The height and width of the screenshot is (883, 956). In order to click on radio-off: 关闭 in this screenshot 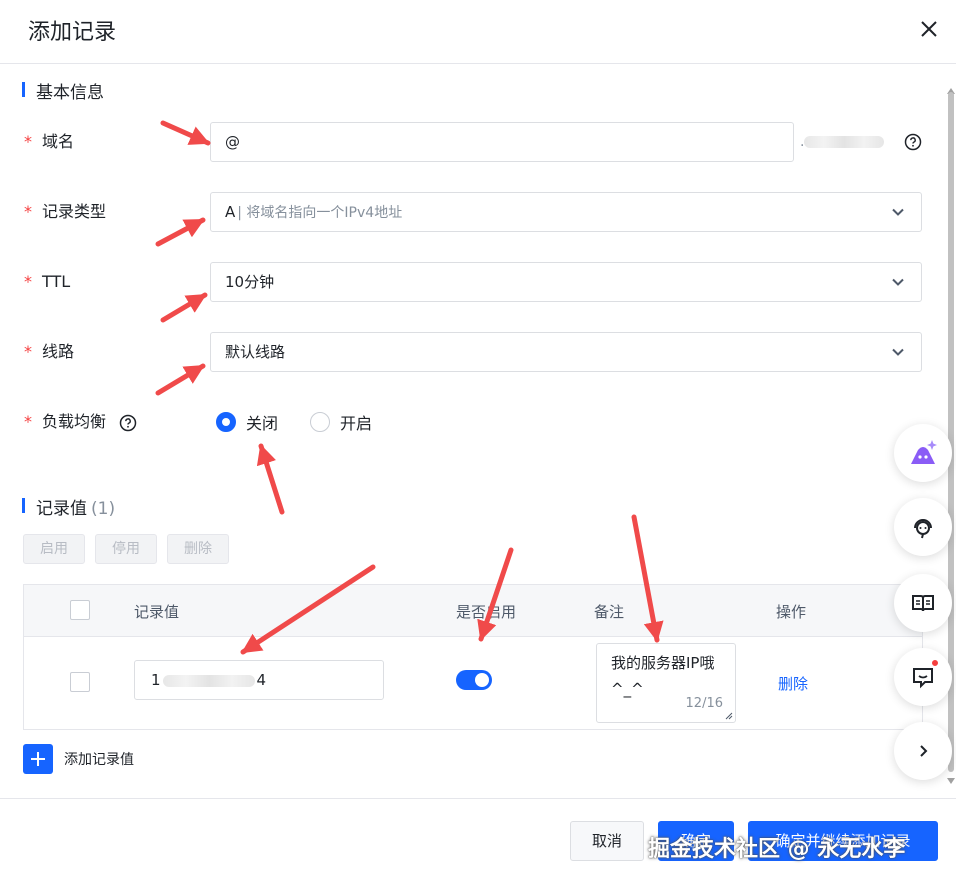, I will do `click(247, 422)`.